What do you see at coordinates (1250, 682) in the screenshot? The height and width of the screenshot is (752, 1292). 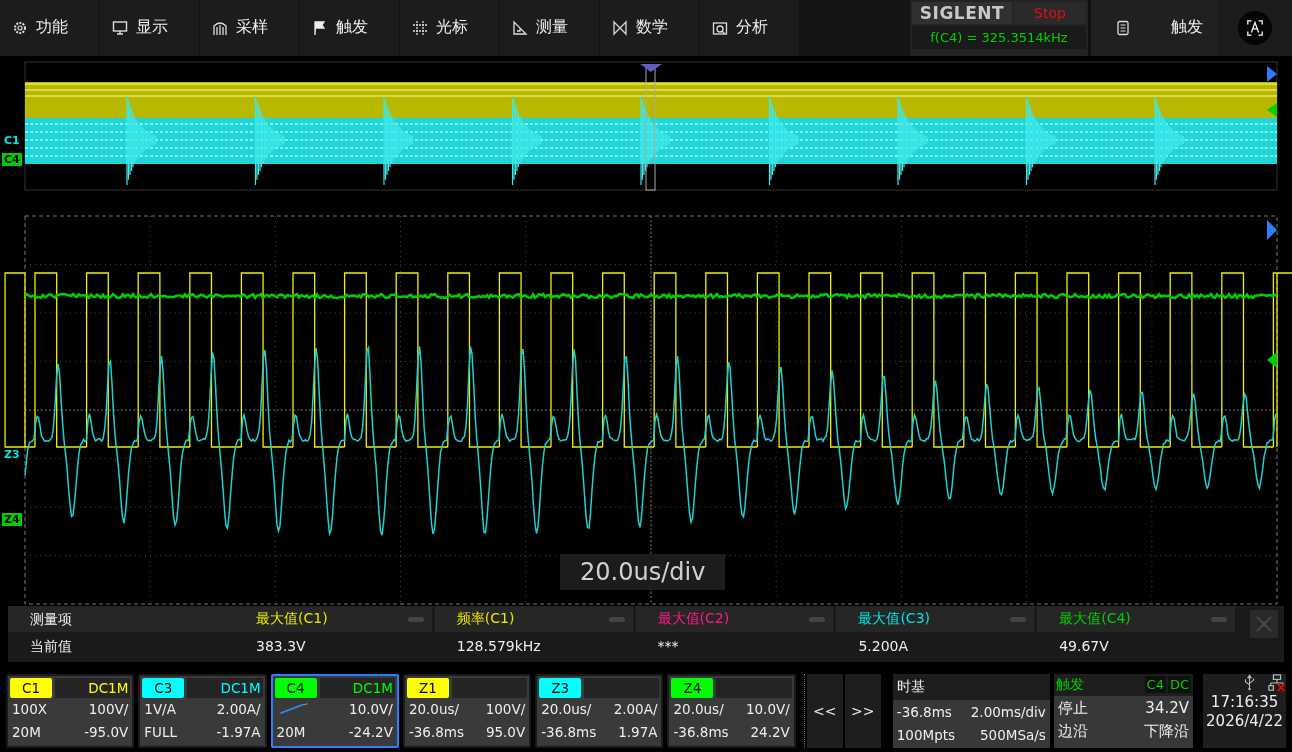 I see `usb-icon` at bounding box center [1250, 682].